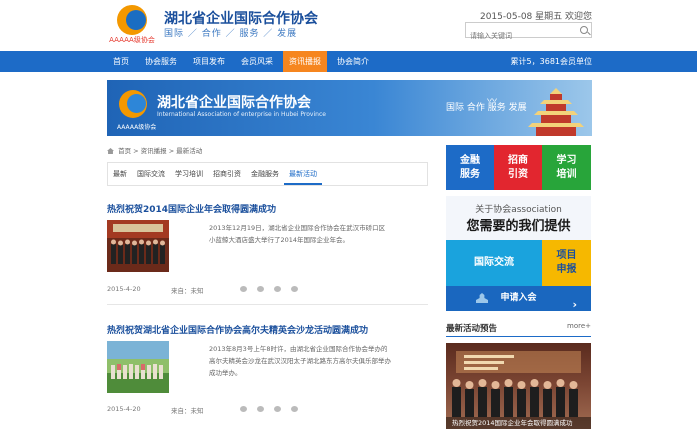 The image size is (697, 436). I want to click on logo-globe-icon, so click(132, 20).